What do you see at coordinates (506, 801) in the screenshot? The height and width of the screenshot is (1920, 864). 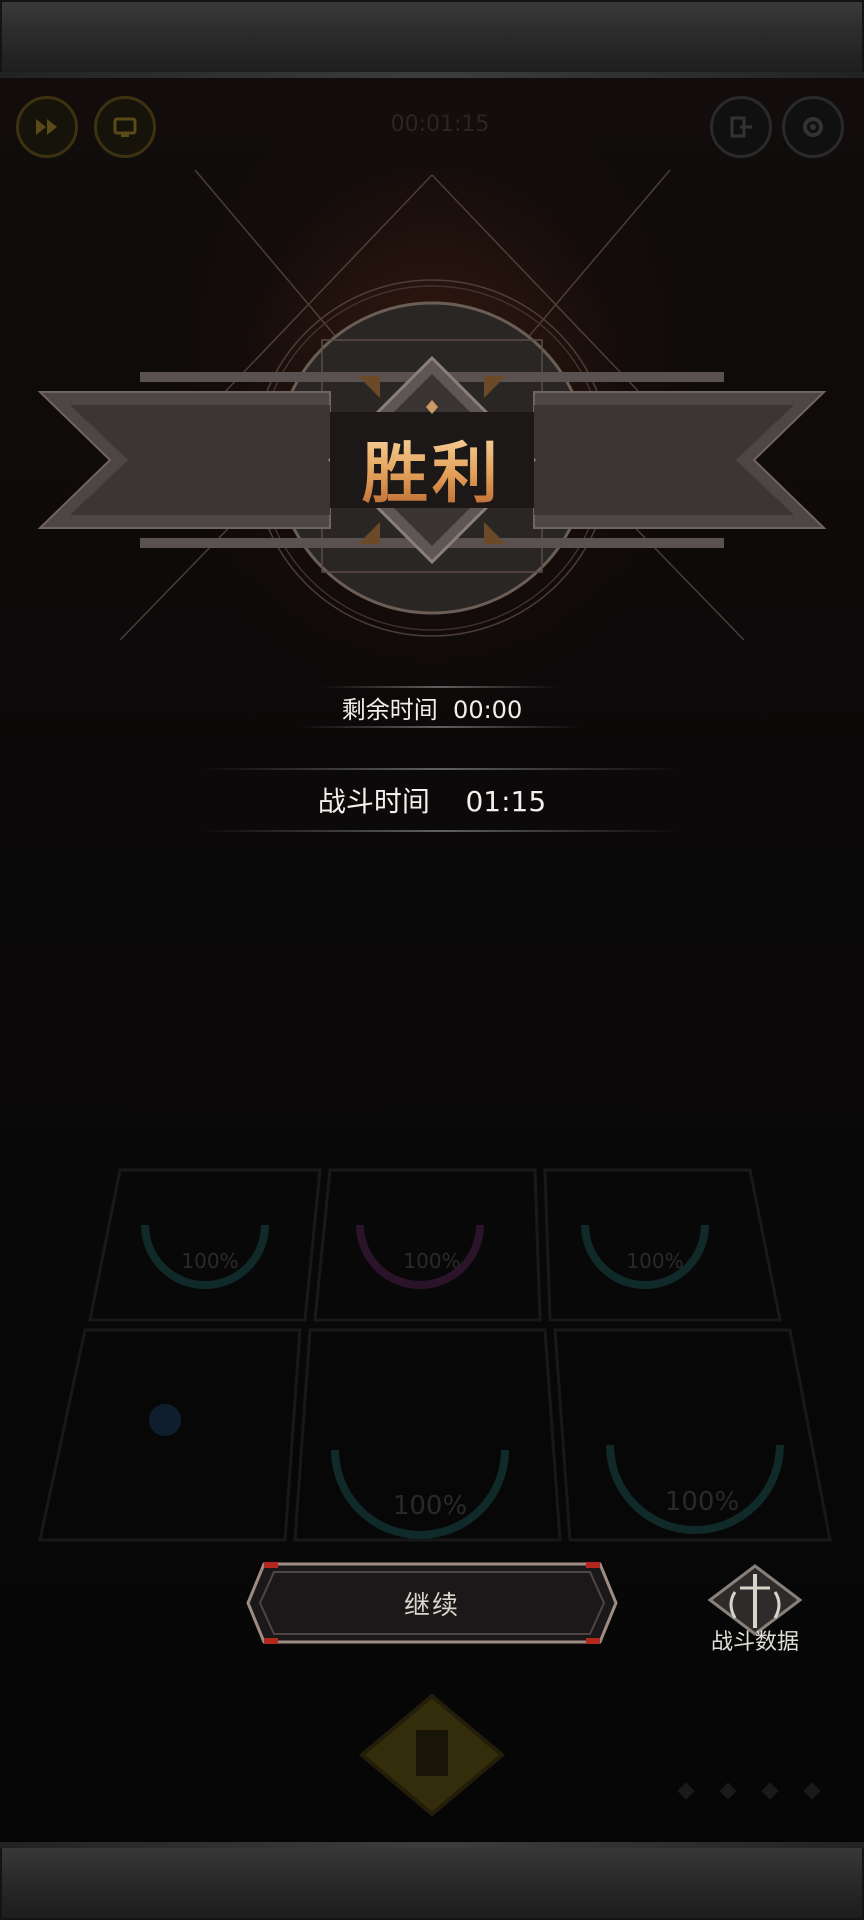 I see `battle-time-value: 01:15` at bounding box center [506, 801].